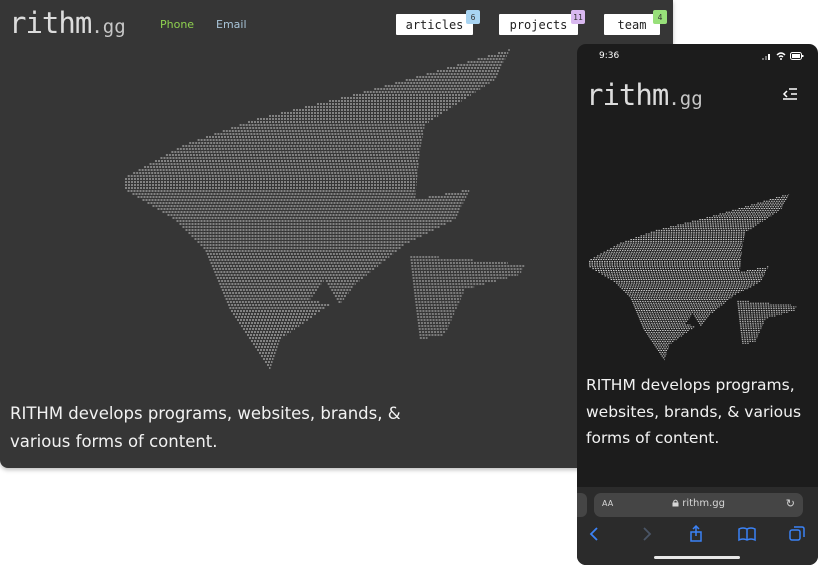  I want to click on battery-icon, so click(797, 56).